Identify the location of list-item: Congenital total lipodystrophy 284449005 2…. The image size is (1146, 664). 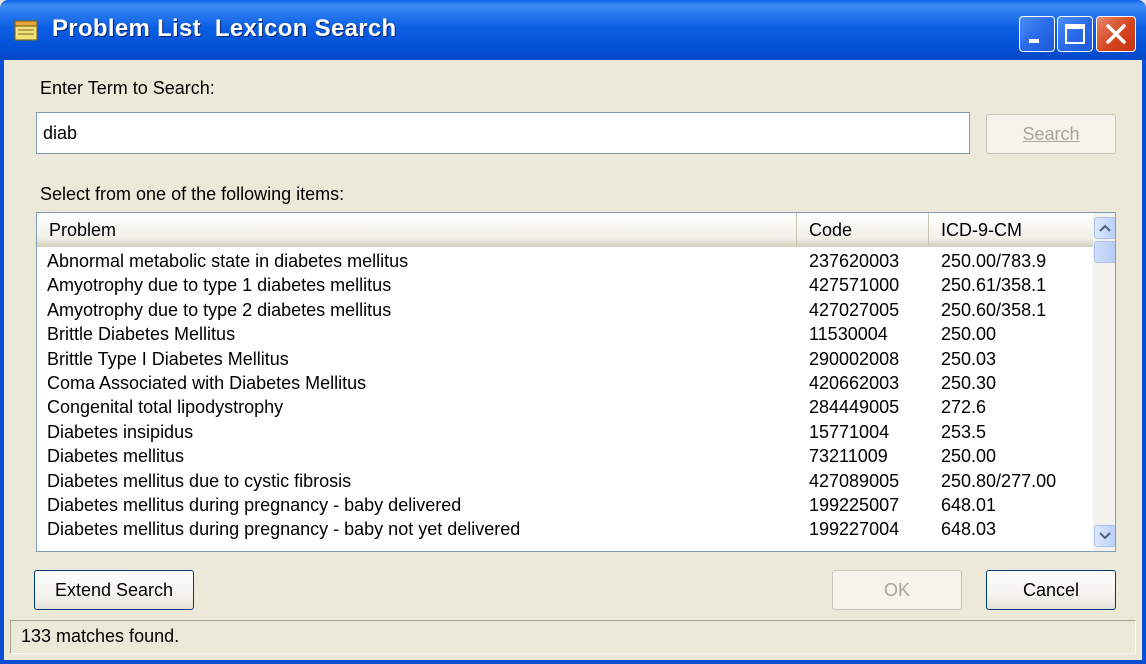
(565, 407).